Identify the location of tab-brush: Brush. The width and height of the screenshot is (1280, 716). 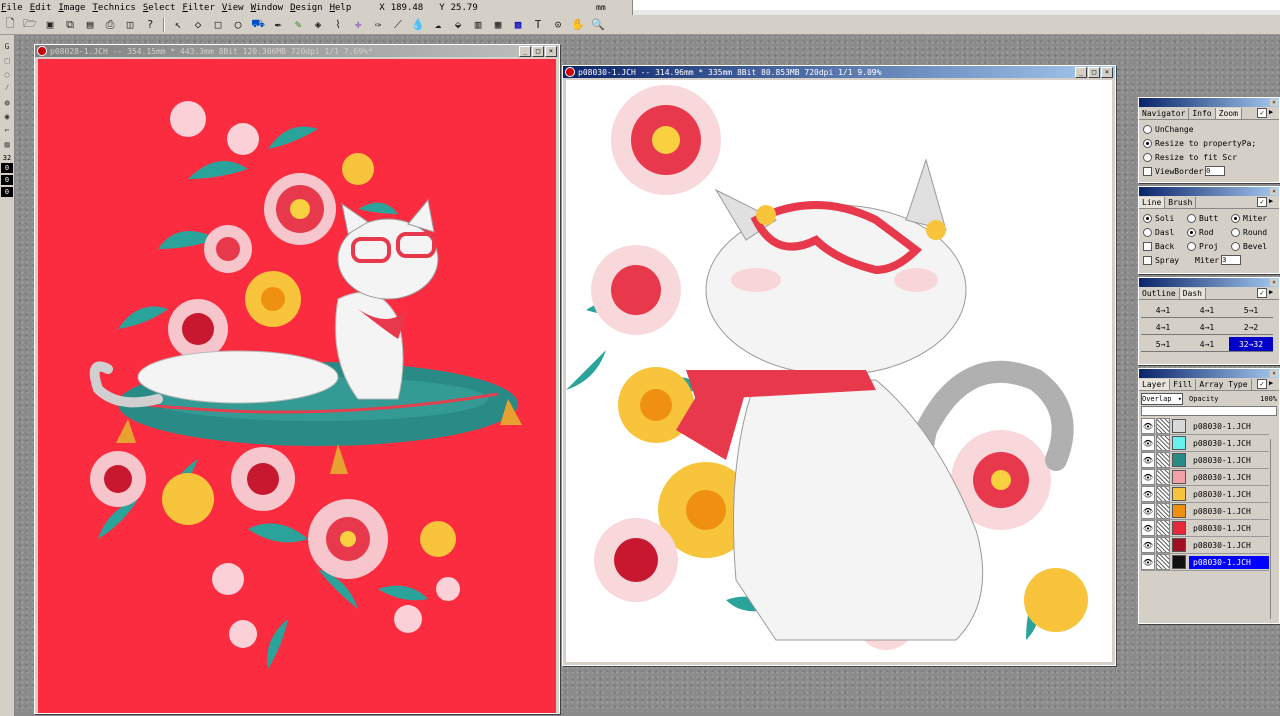
(1181, 202).